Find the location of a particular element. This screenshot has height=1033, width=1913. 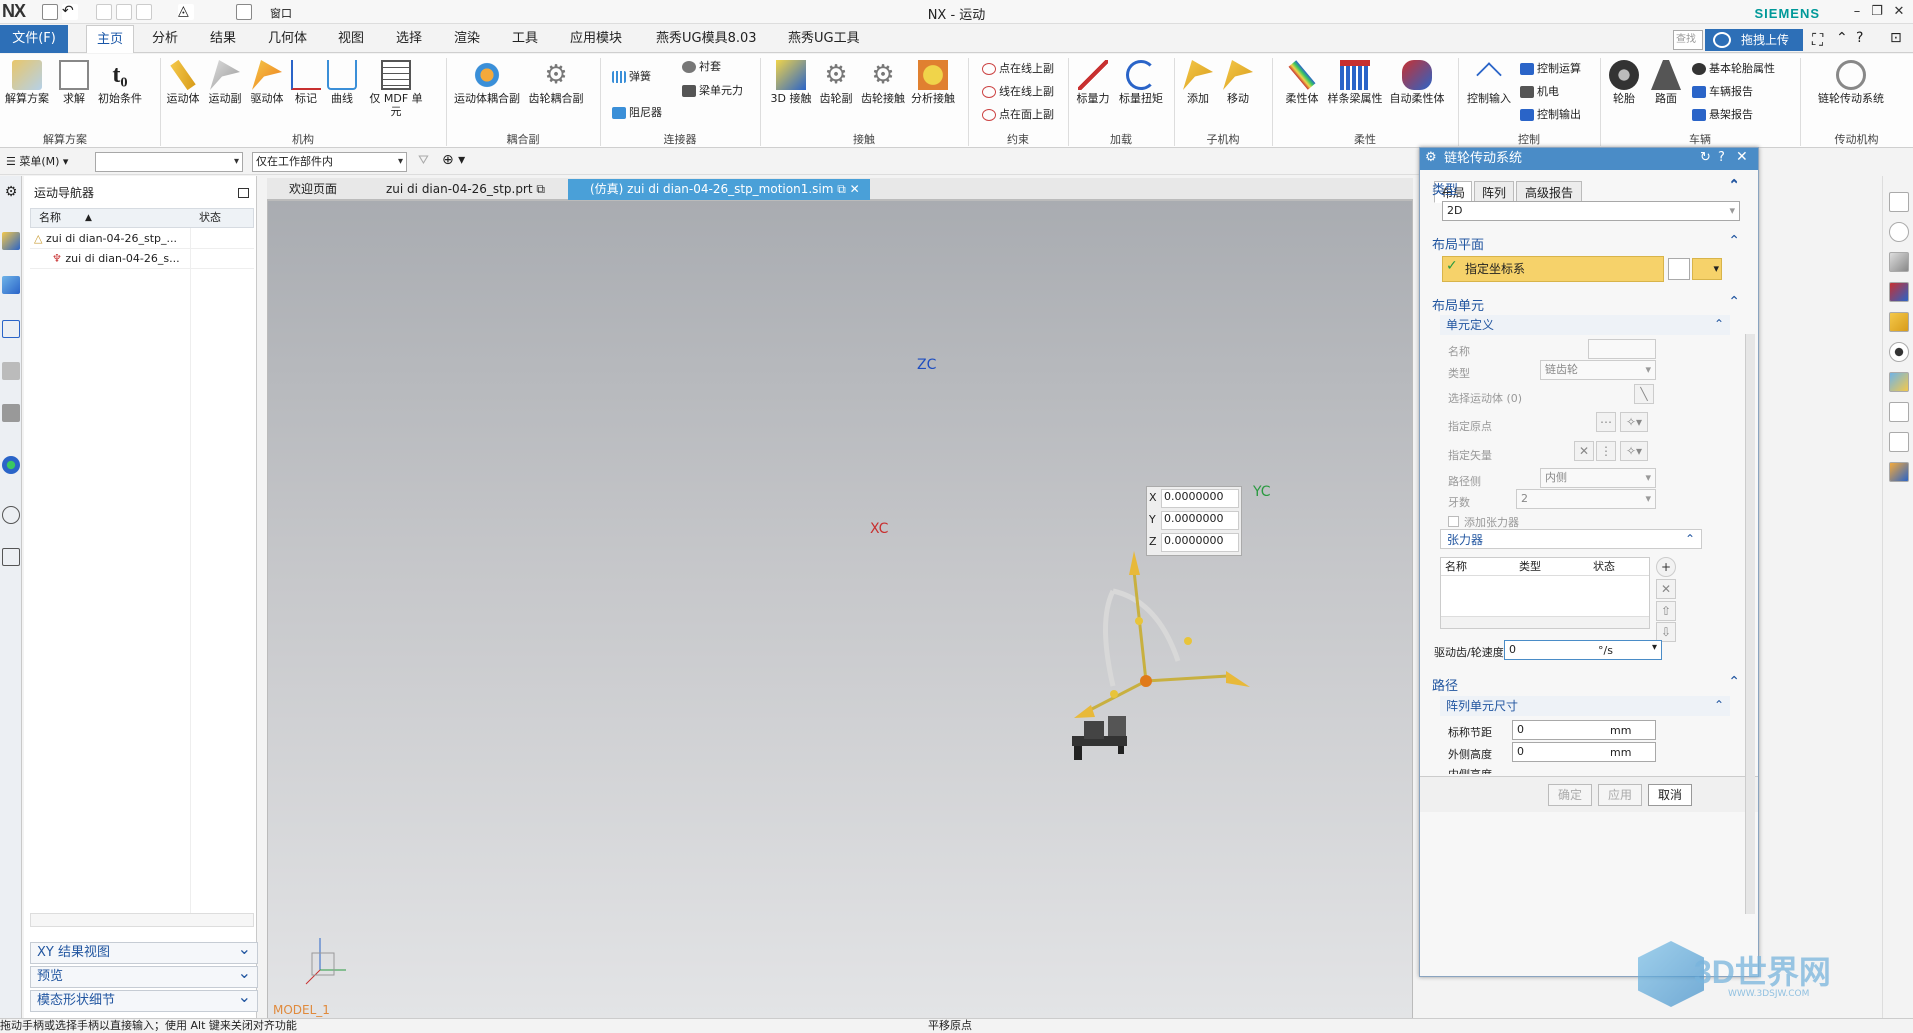

pitch-unit: mm is located at coordinates (1620, 730).